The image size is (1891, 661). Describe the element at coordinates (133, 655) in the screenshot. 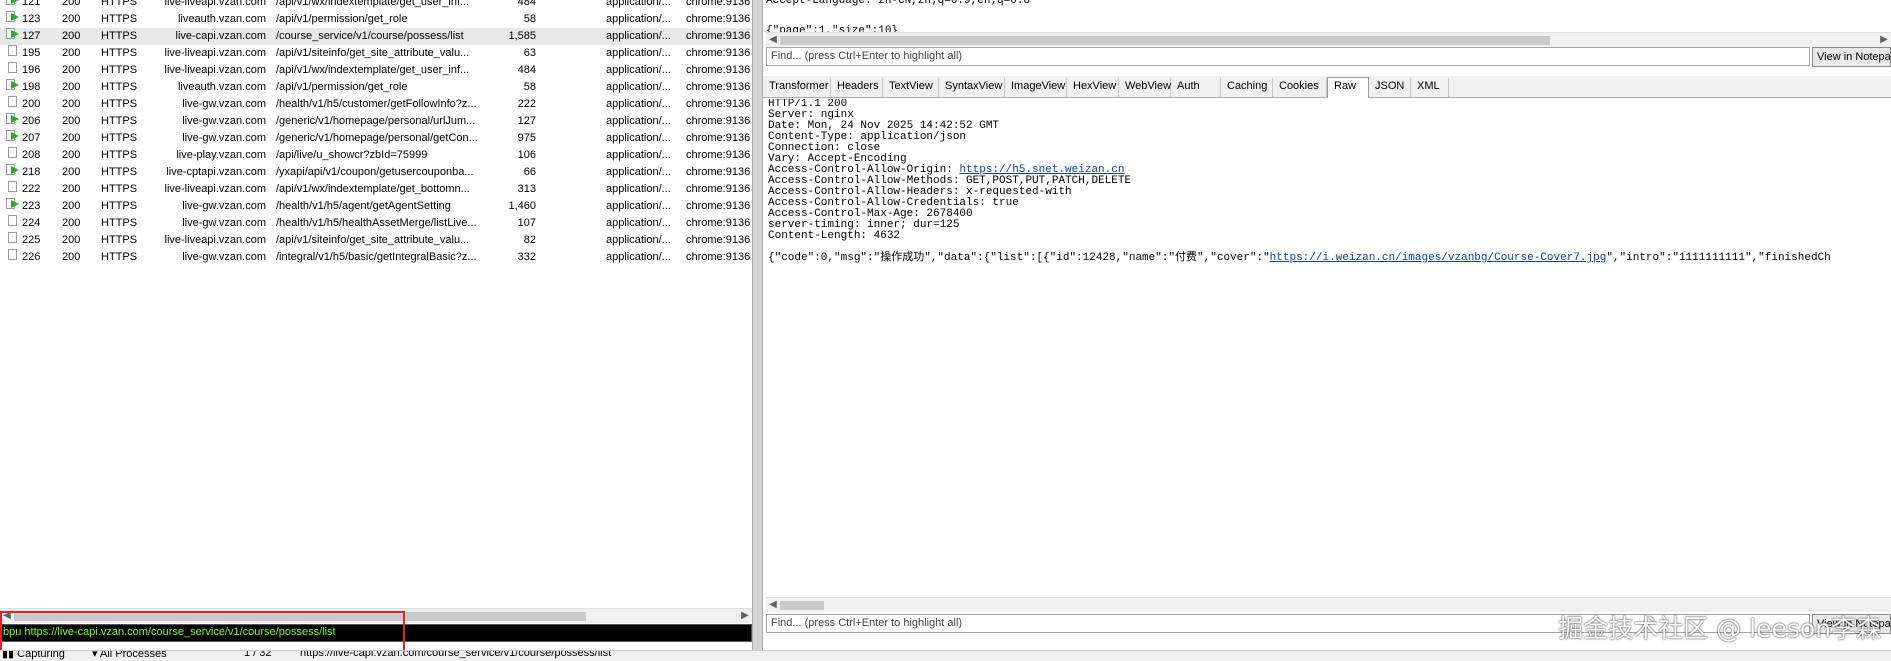

I see `process-filter-label: All Processes` at that location.